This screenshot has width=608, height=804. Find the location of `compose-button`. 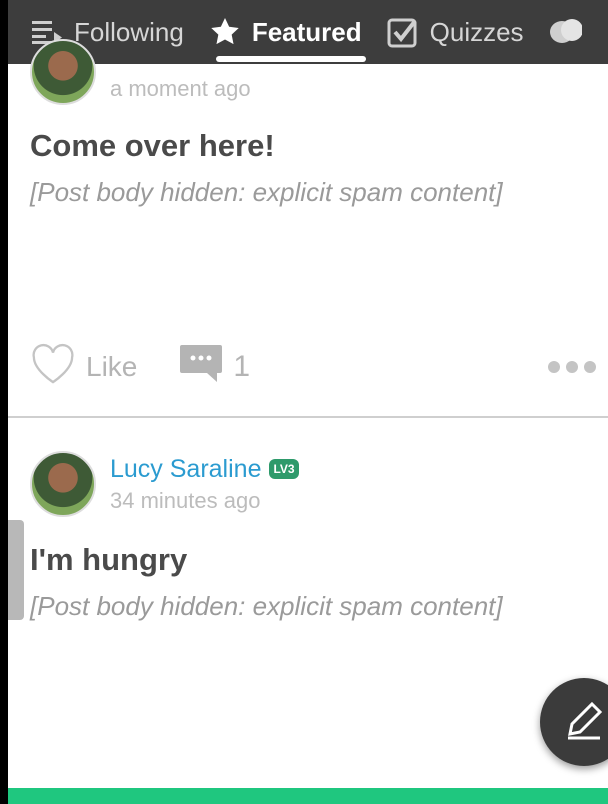

compose-button is located at coordinates (574, 722).